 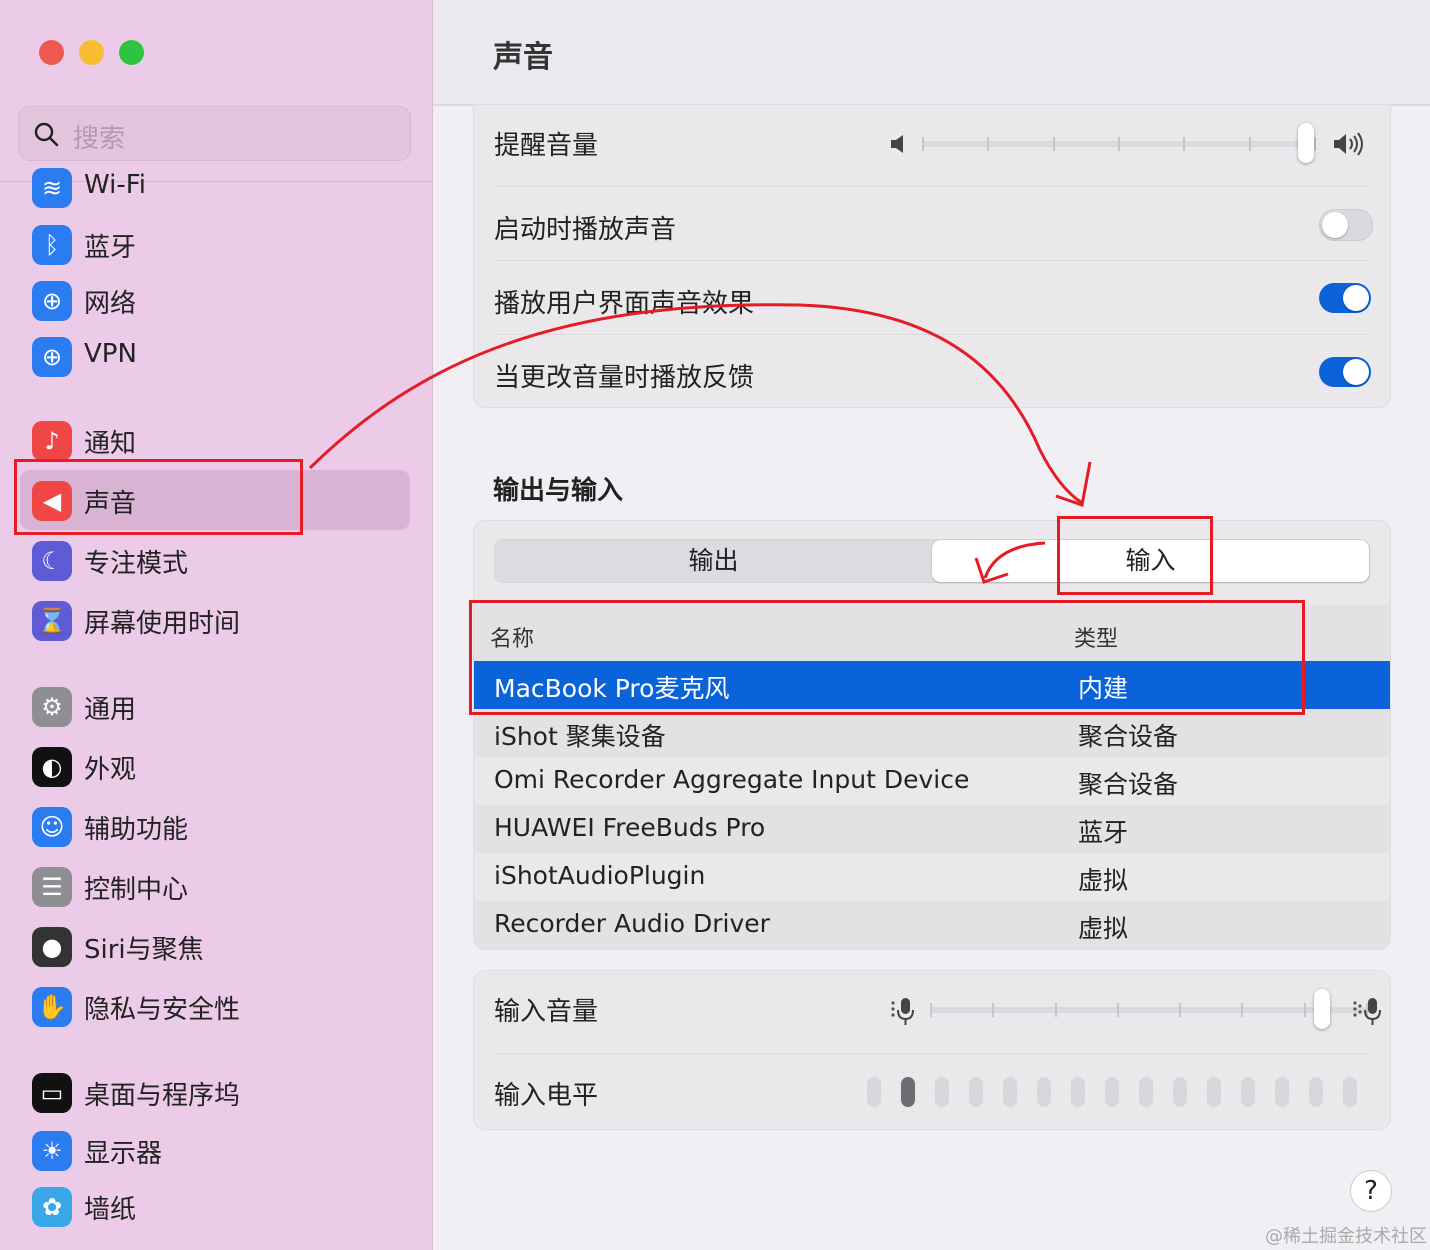 I want to click on annotation-arrows, so click(x=700, y=443).